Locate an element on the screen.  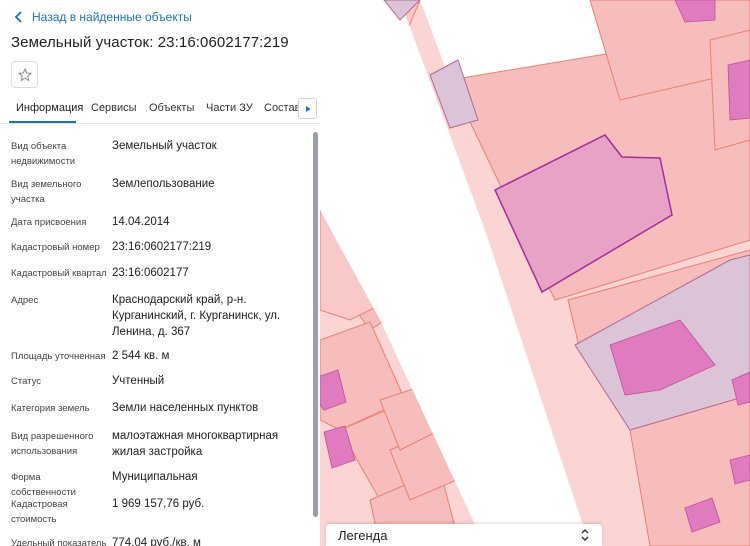
info-row-value: Земельный участок is located at coordinates (164, 146).